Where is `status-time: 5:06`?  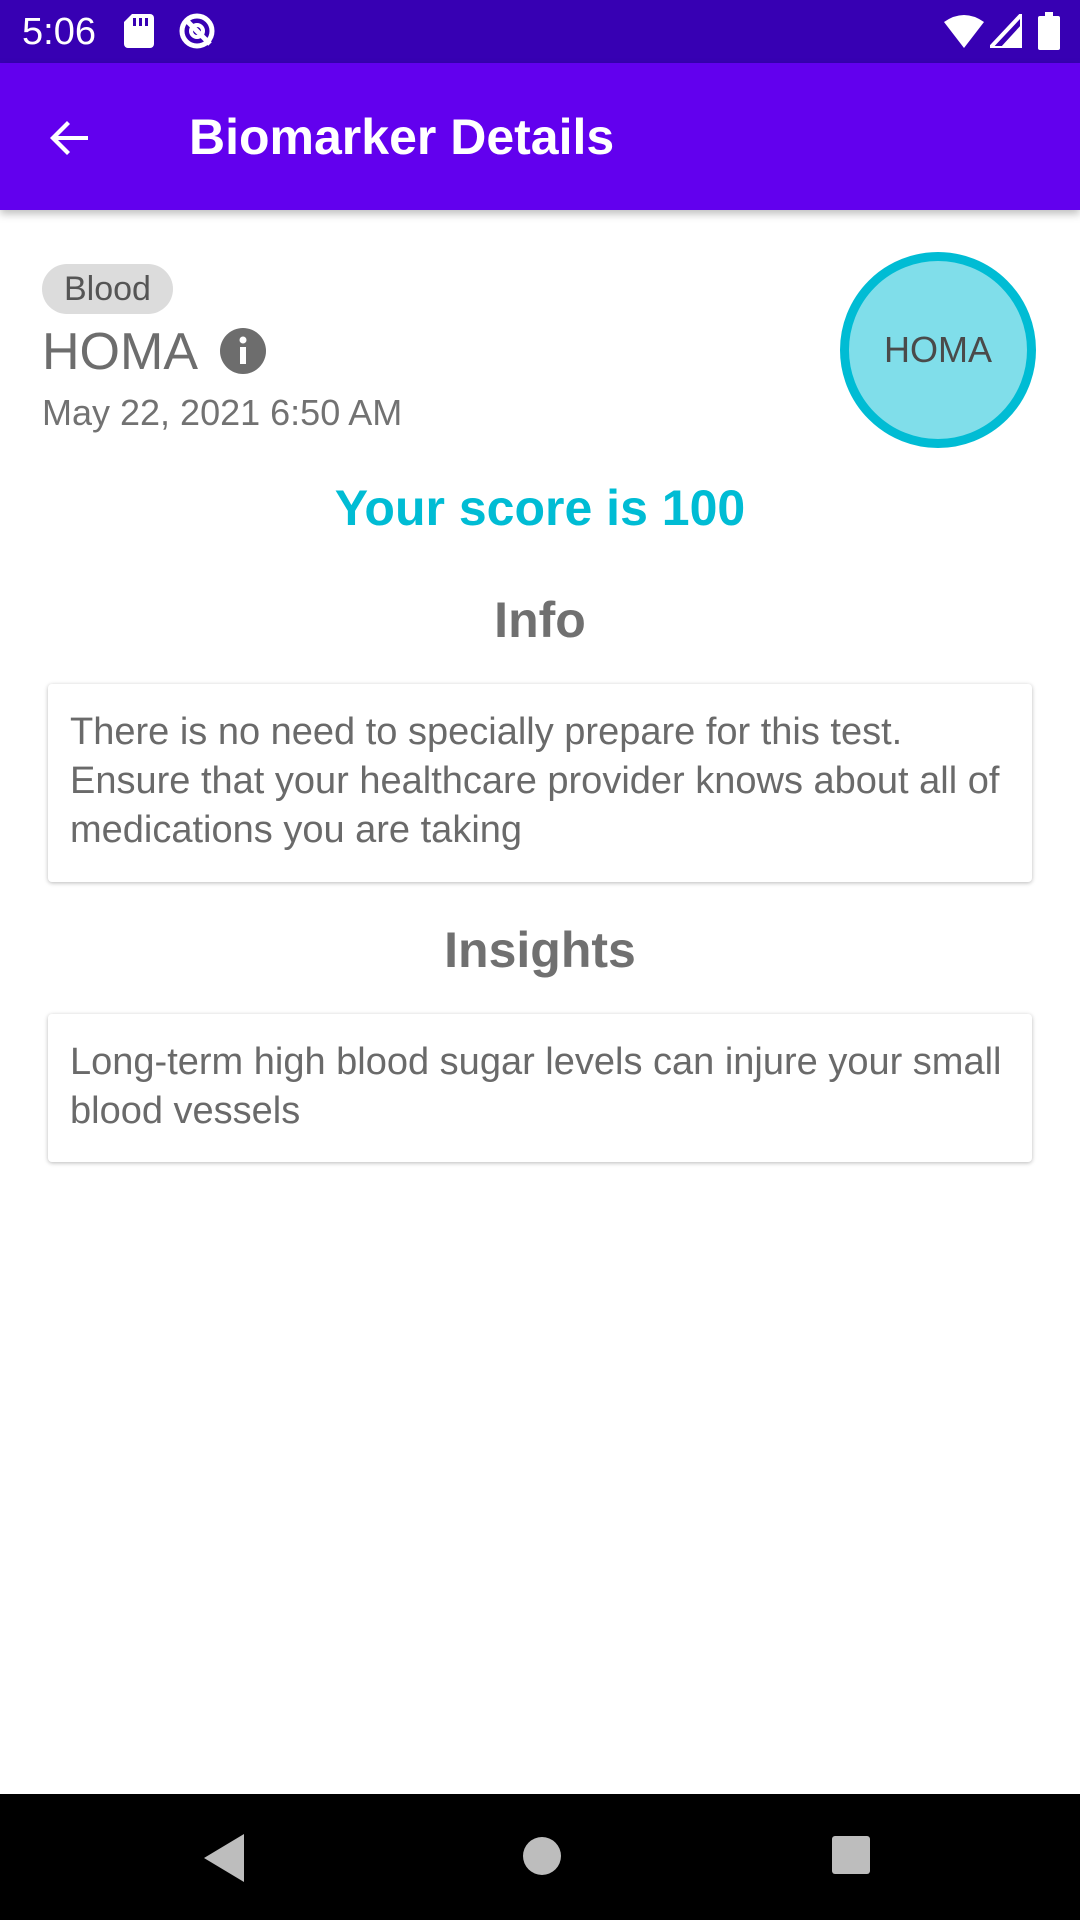
status-time: 5:06 is located at coordinates (59, 32).